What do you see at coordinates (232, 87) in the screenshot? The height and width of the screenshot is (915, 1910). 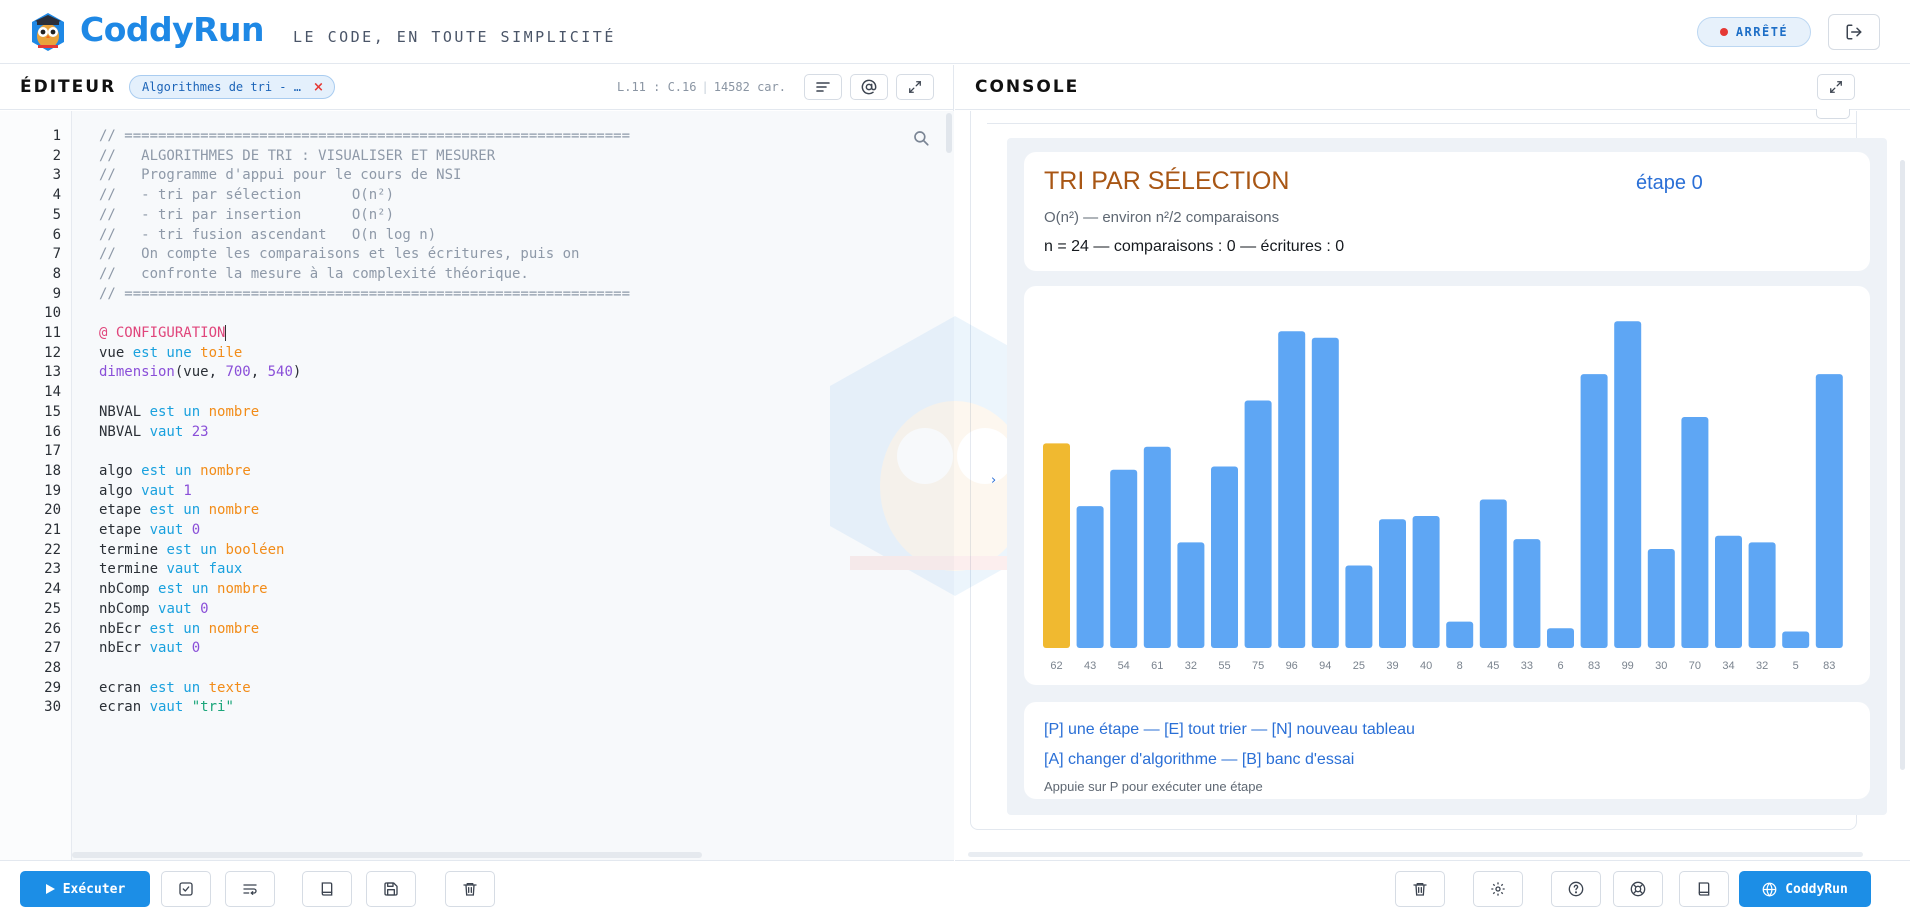 I see `file-tab: Algorithmes de tri - … ×` at bounding box center [232, 87].